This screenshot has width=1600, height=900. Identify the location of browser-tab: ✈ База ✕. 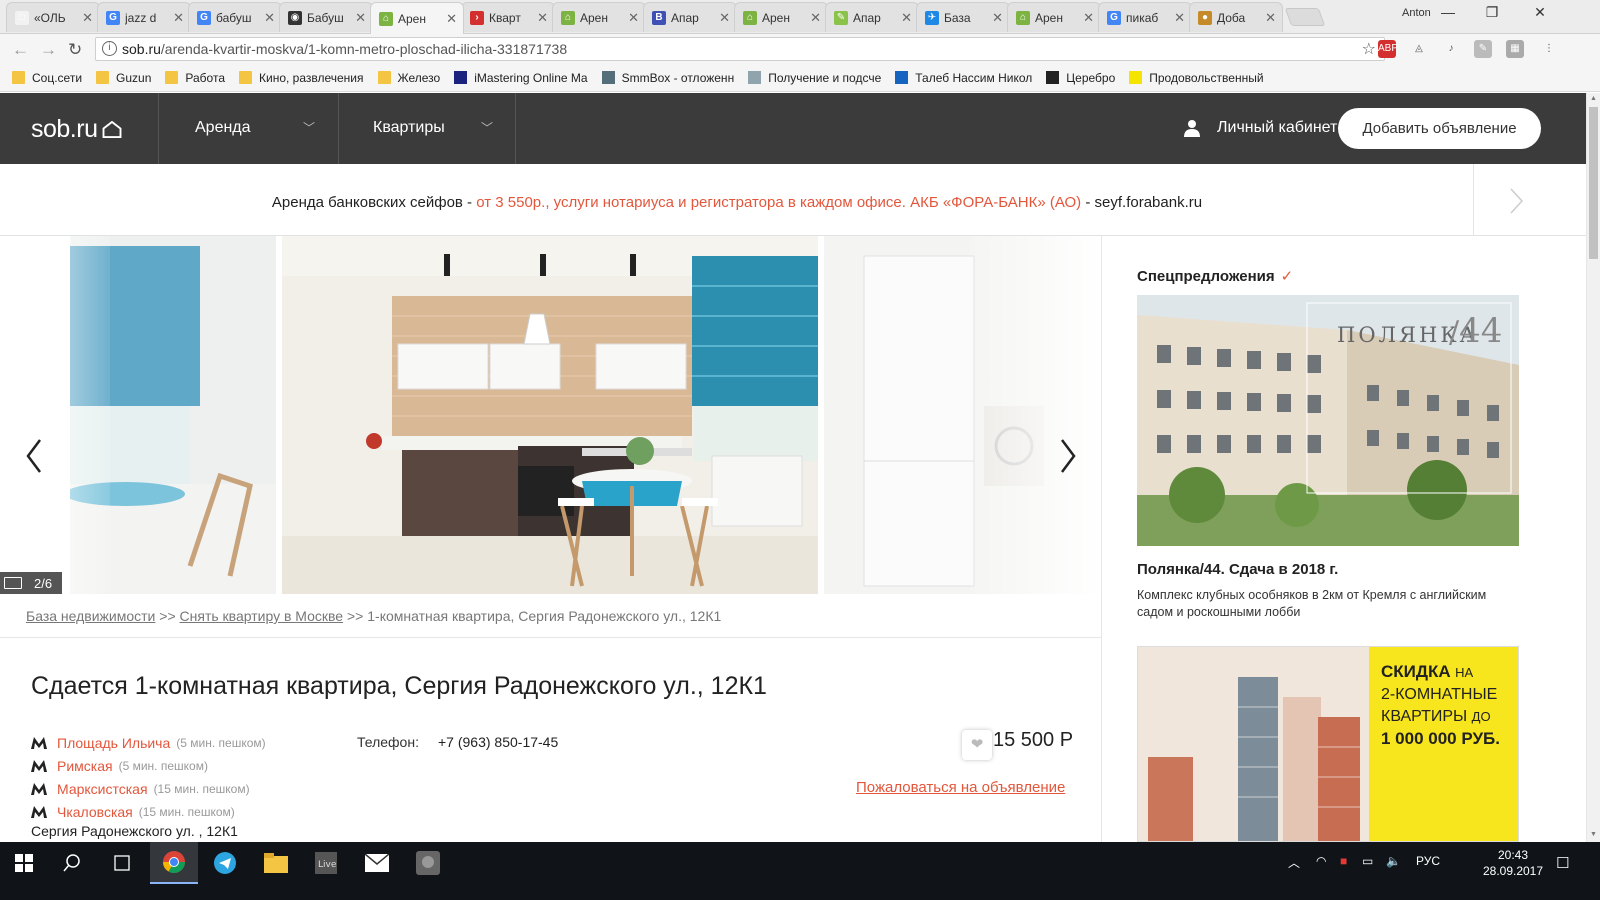
(963, 17).